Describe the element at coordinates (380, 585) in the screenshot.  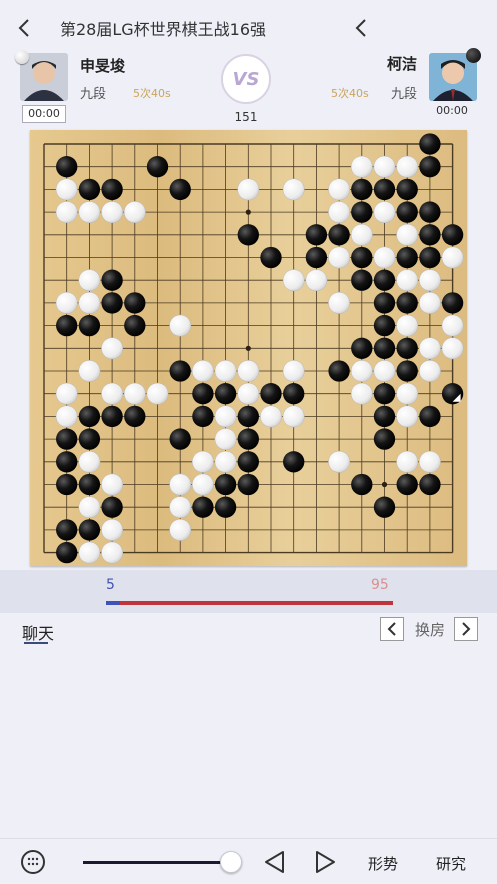
I see `win-rate-right: 95` at that location.